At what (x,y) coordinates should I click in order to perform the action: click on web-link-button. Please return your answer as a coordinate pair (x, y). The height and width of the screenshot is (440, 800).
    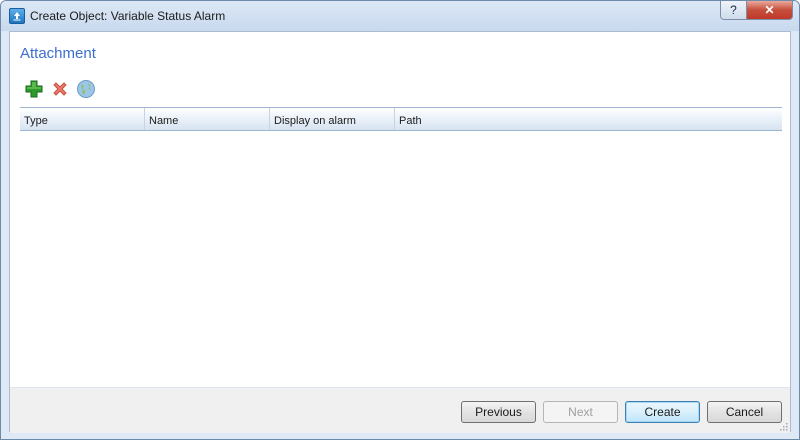
    Looking at the image, I should click on (86, 89).